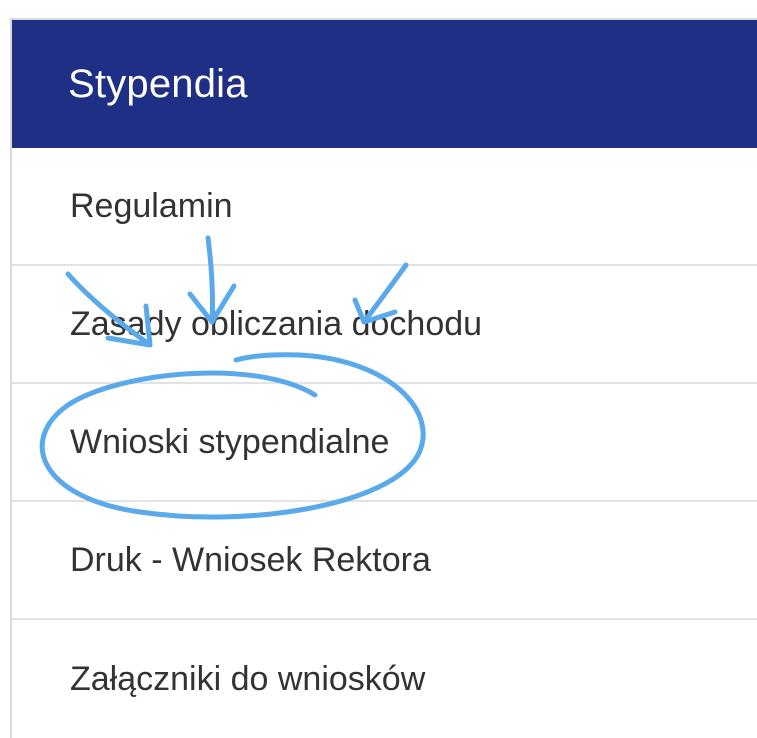 The width and height of the screenshot is (757, 738). I want to click on menu-item-label: Załączniki do wniosków, so click(248, 678).